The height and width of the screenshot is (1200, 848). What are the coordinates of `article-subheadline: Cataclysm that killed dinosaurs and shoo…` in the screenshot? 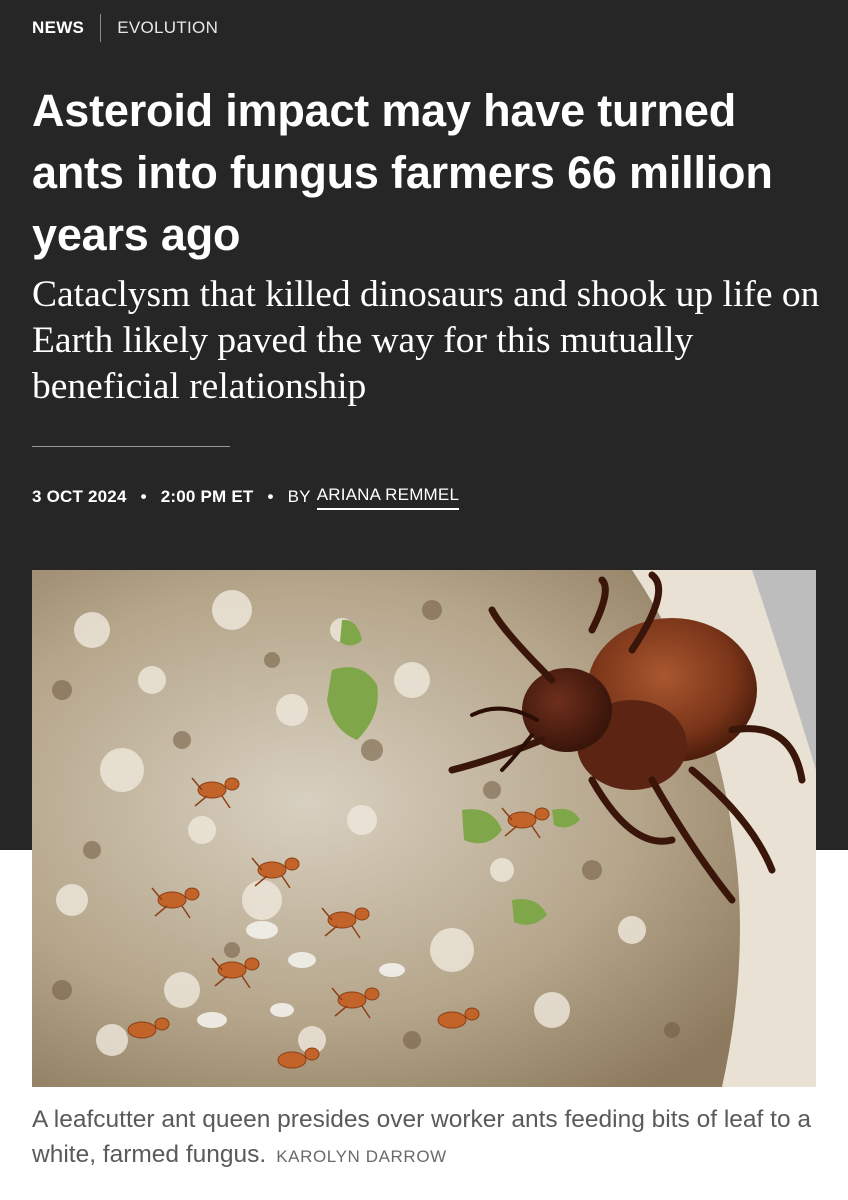 It's located at (426, 340).